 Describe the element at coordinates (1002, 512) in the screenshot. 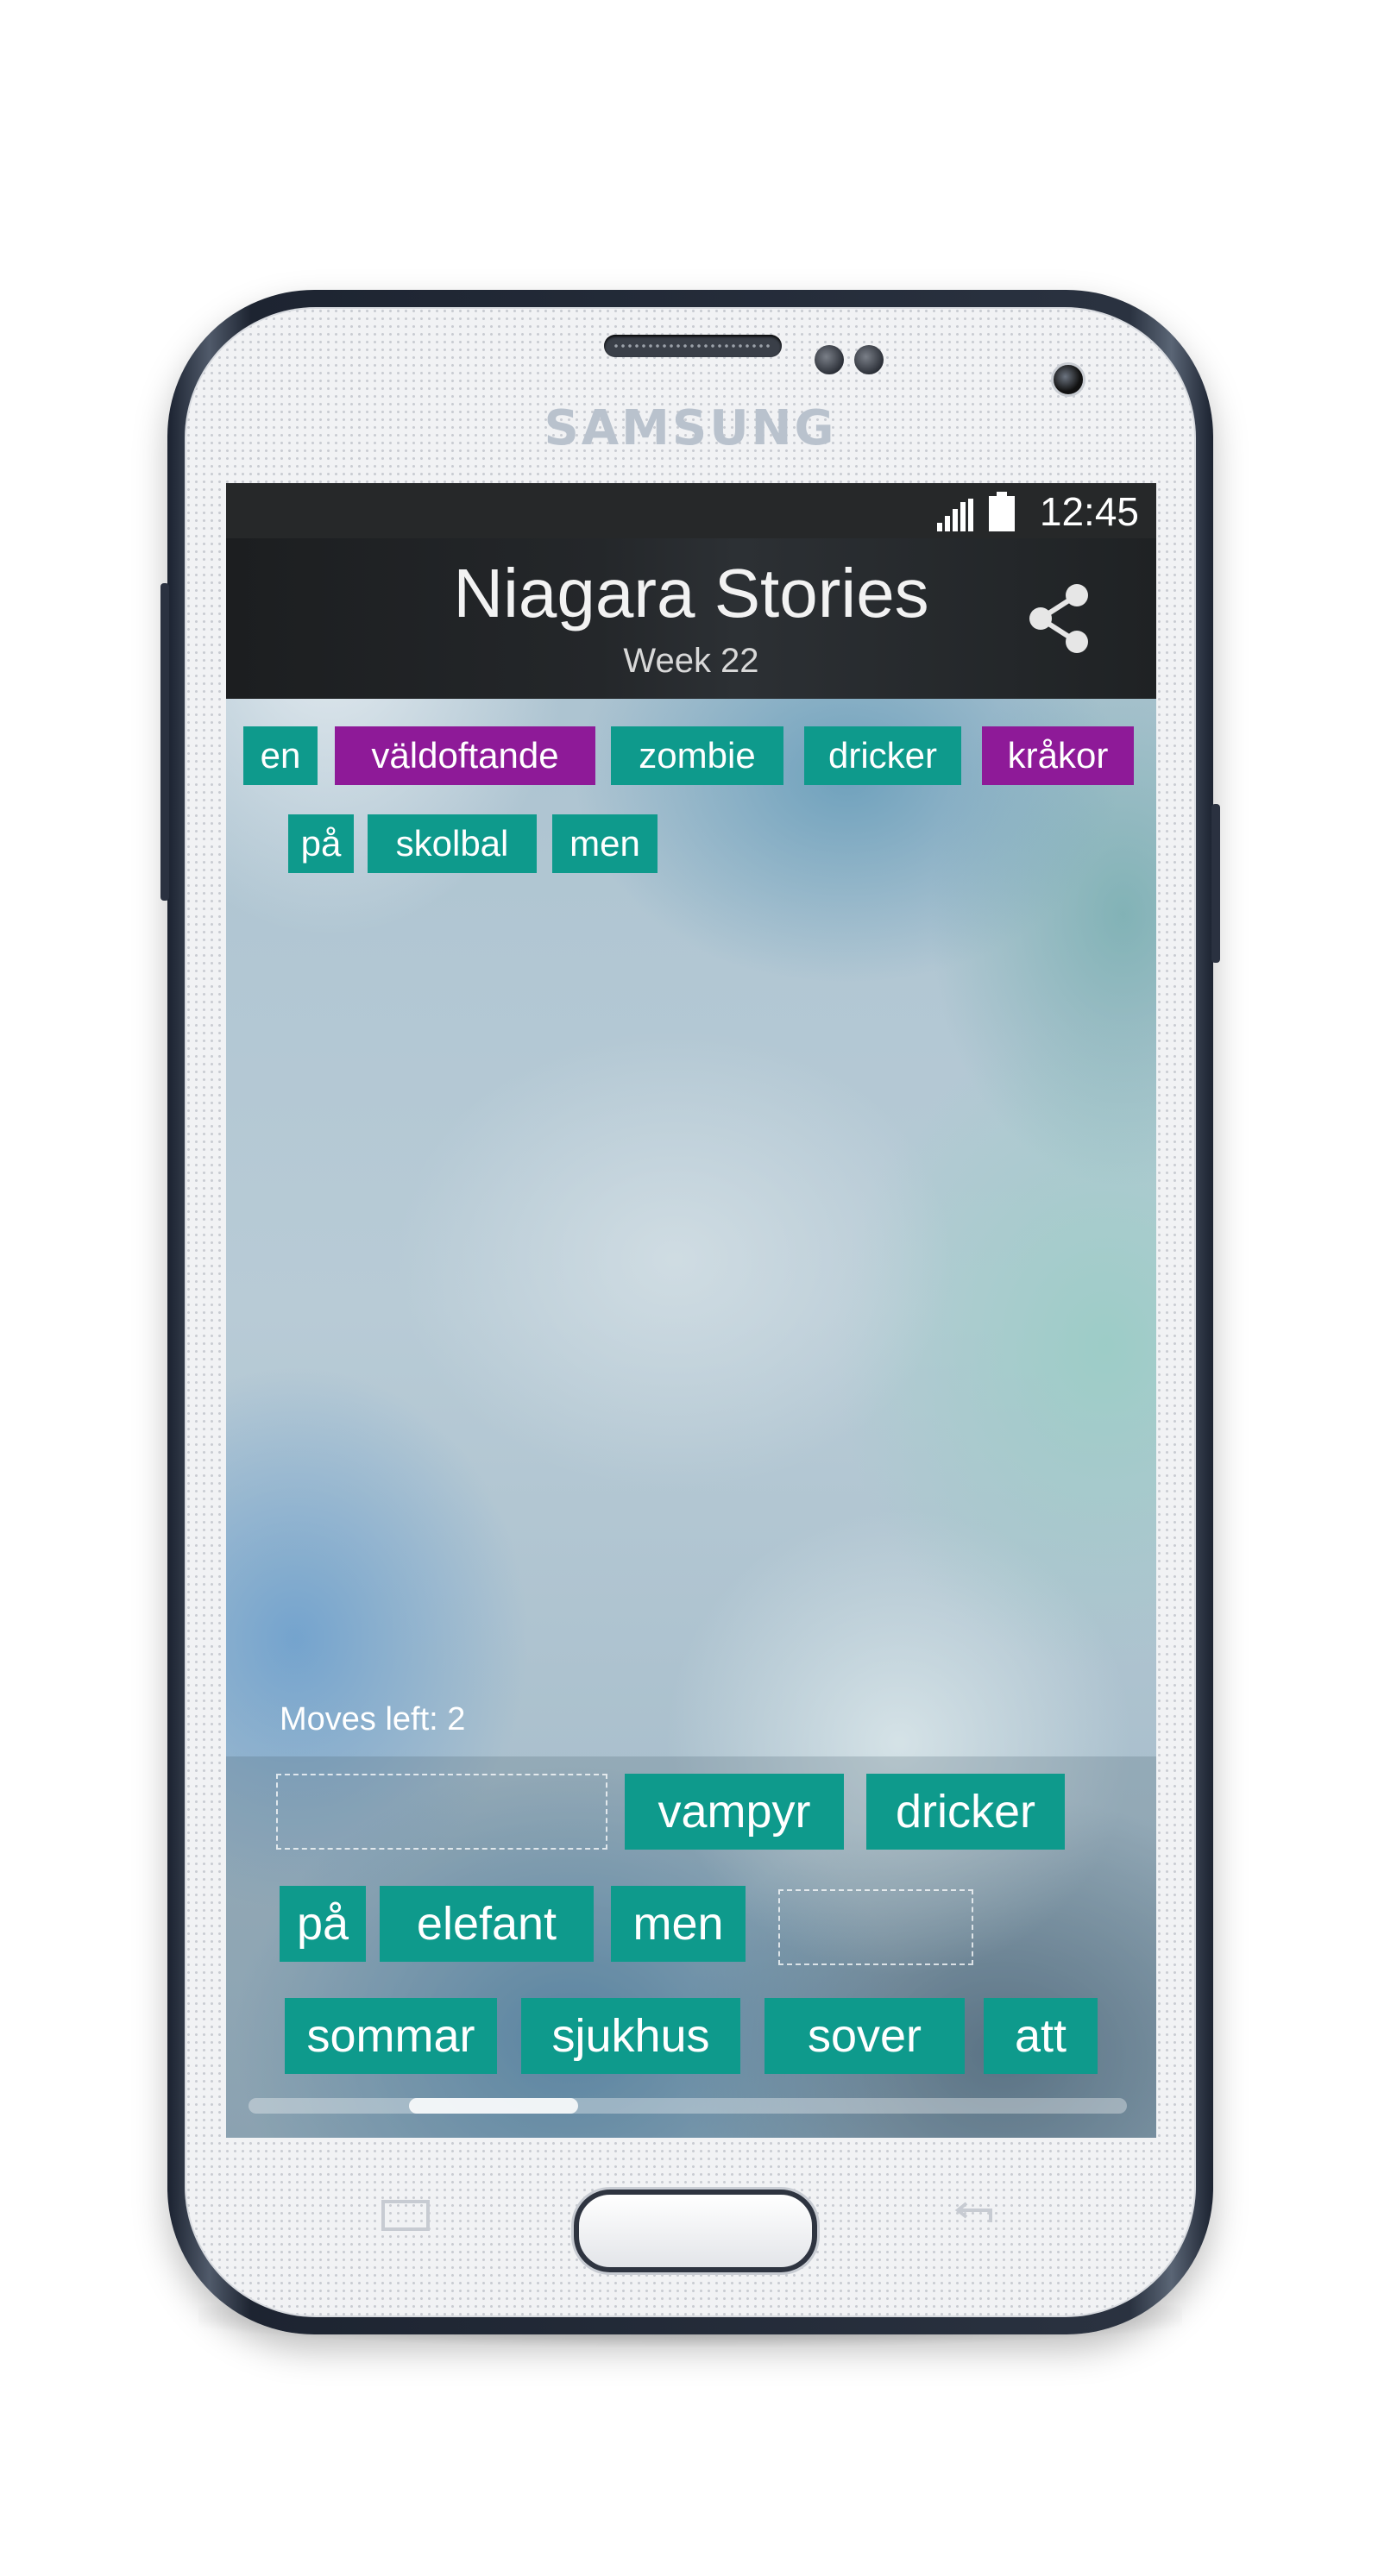

I see `battery-icon` at that location.